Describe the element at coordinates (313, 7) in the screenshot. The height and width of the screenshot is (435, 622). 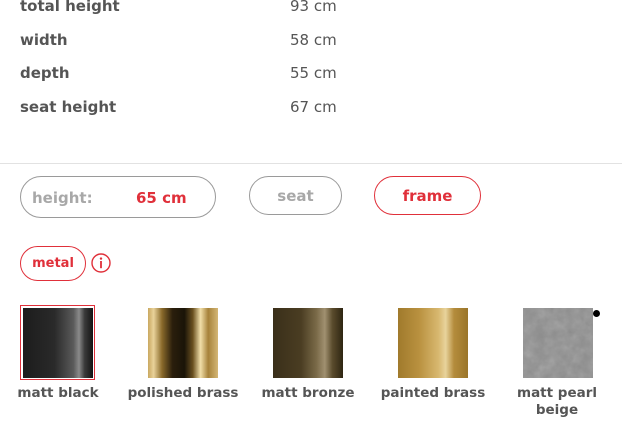
I see `dimension-value: 93 cm` at that location.